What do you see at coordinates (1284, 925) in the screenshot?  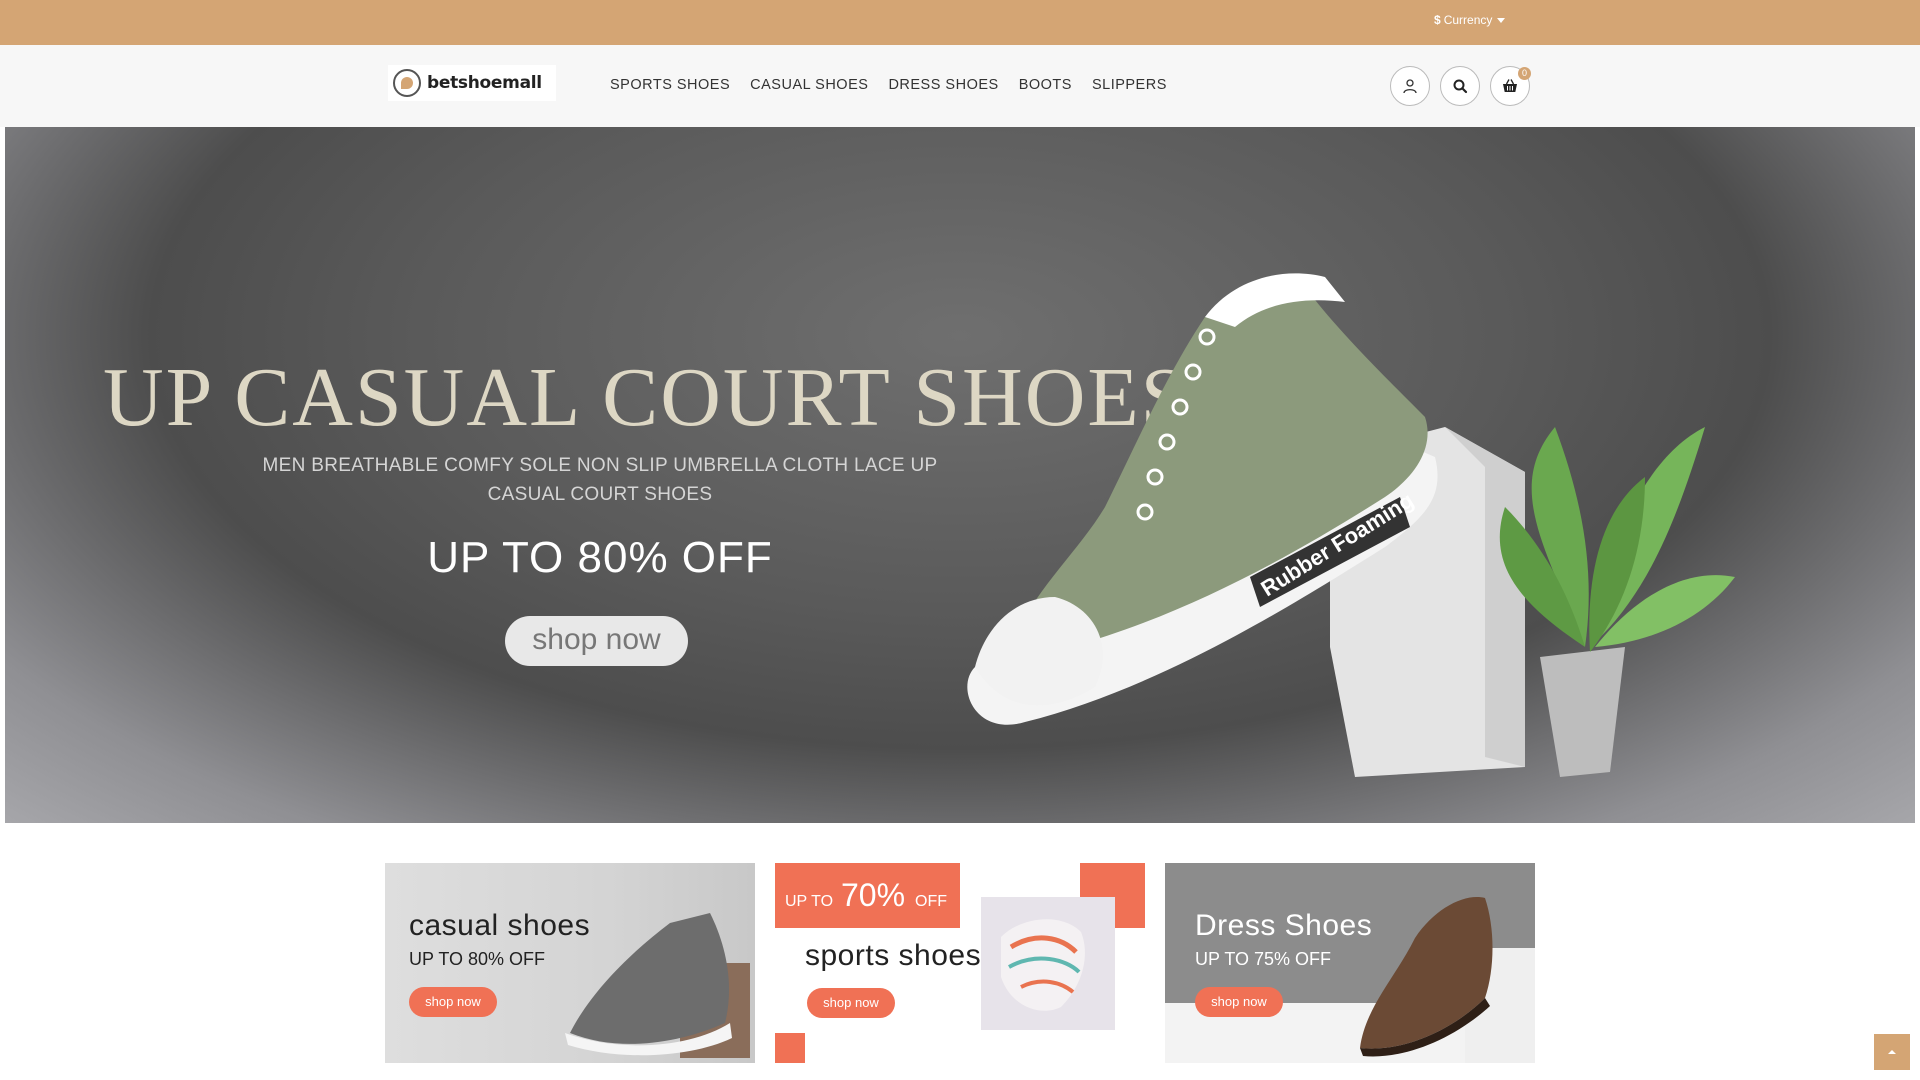 I see `promo-dress-title: Dress Shoes` at bounding box center [1284, 925].